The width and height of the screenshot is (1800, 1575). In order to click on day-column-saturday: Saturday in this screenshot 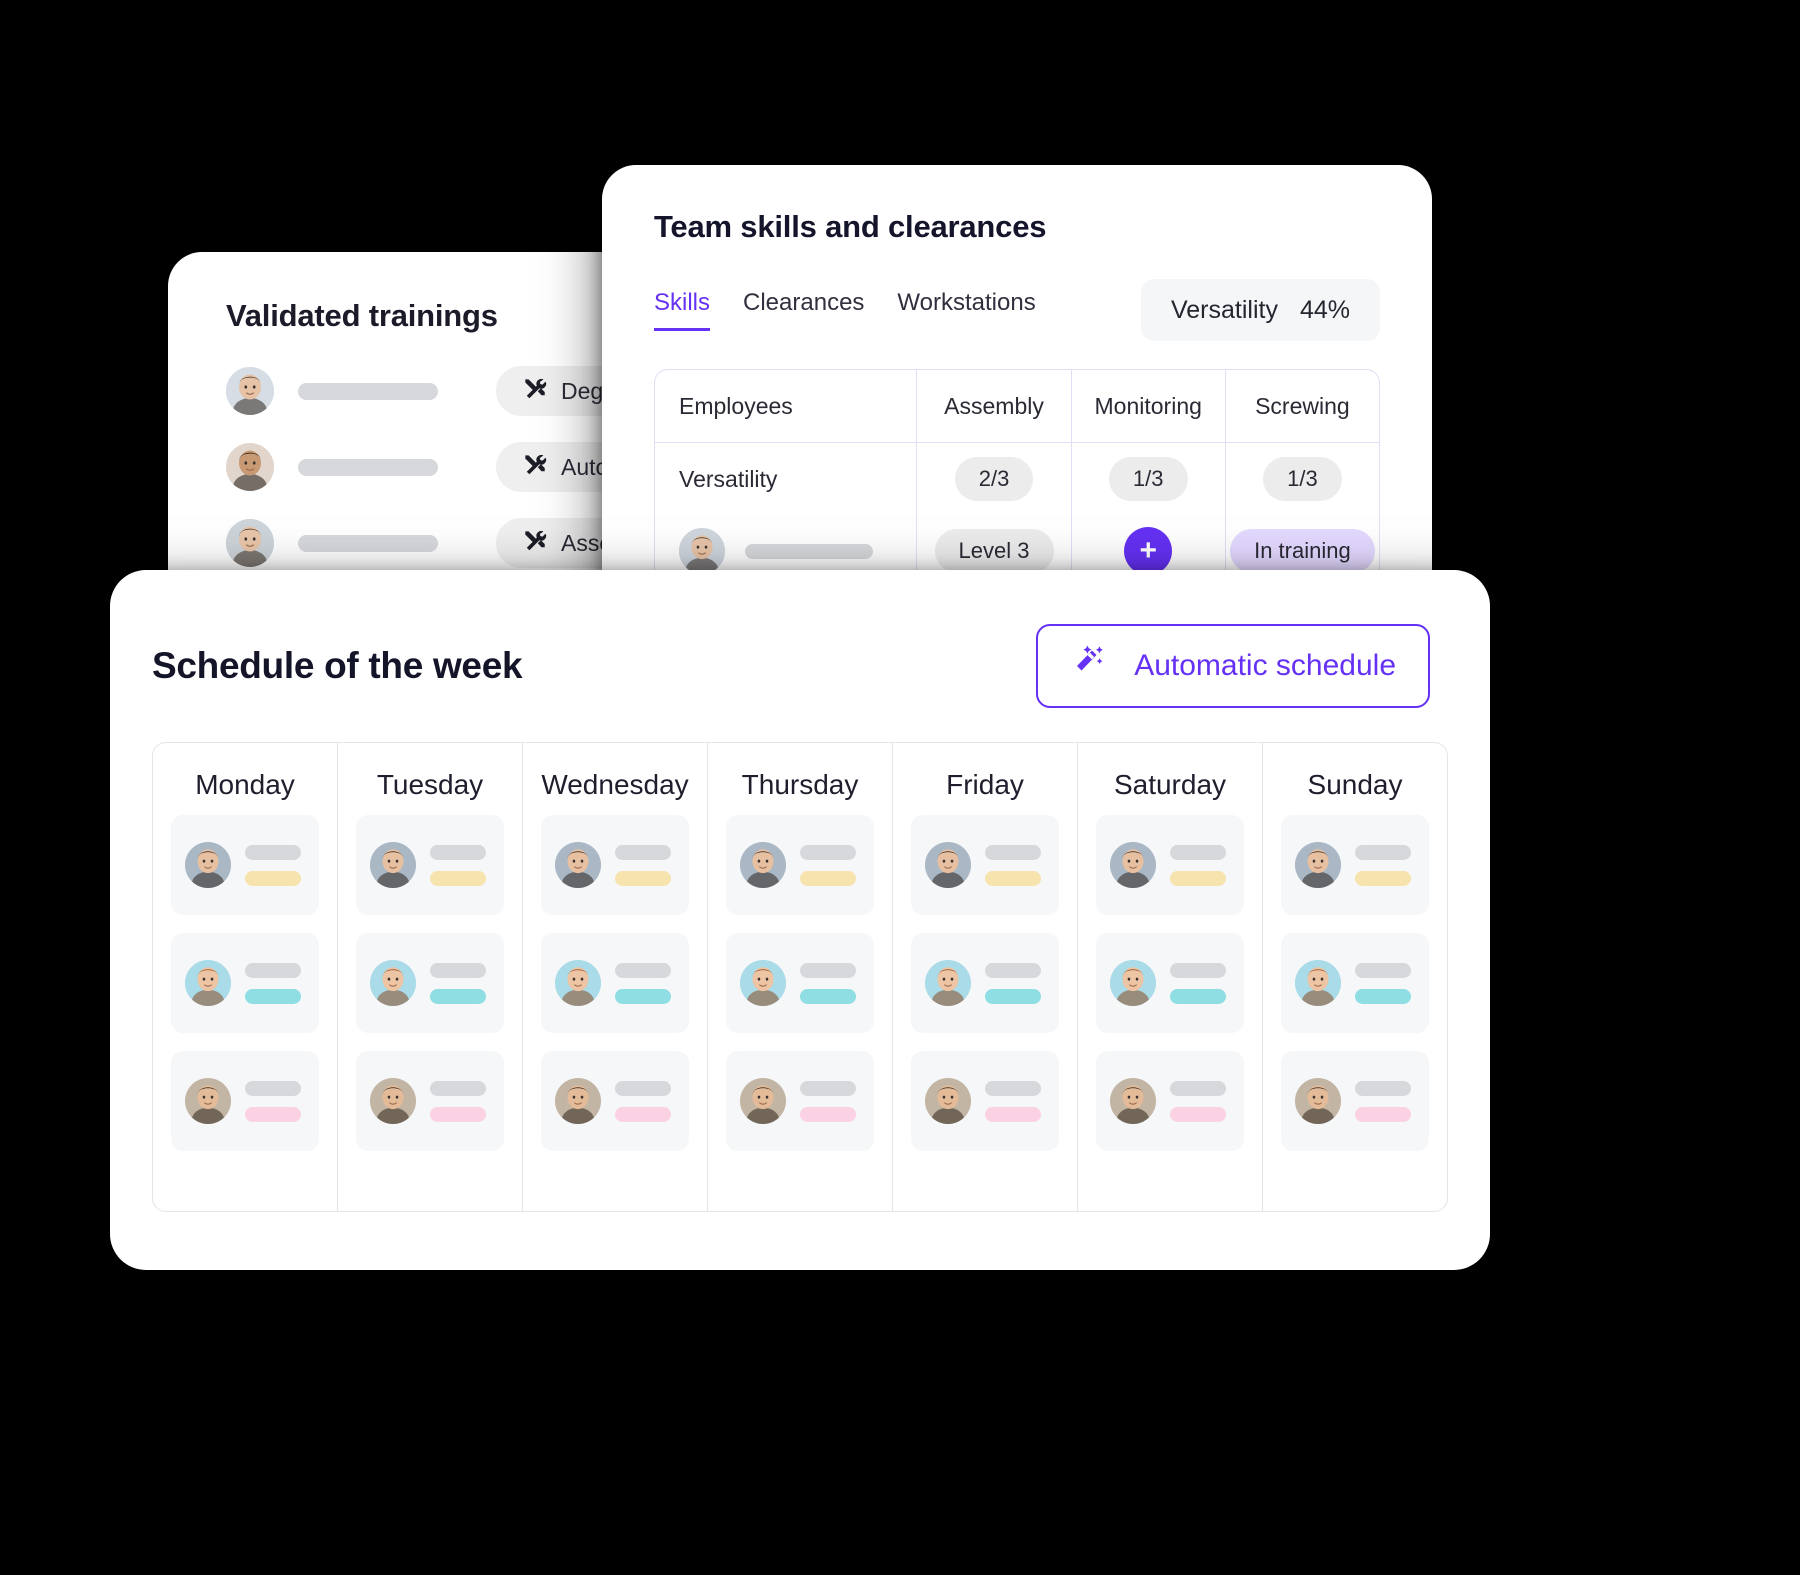, I will do `click(1169, 977)`.